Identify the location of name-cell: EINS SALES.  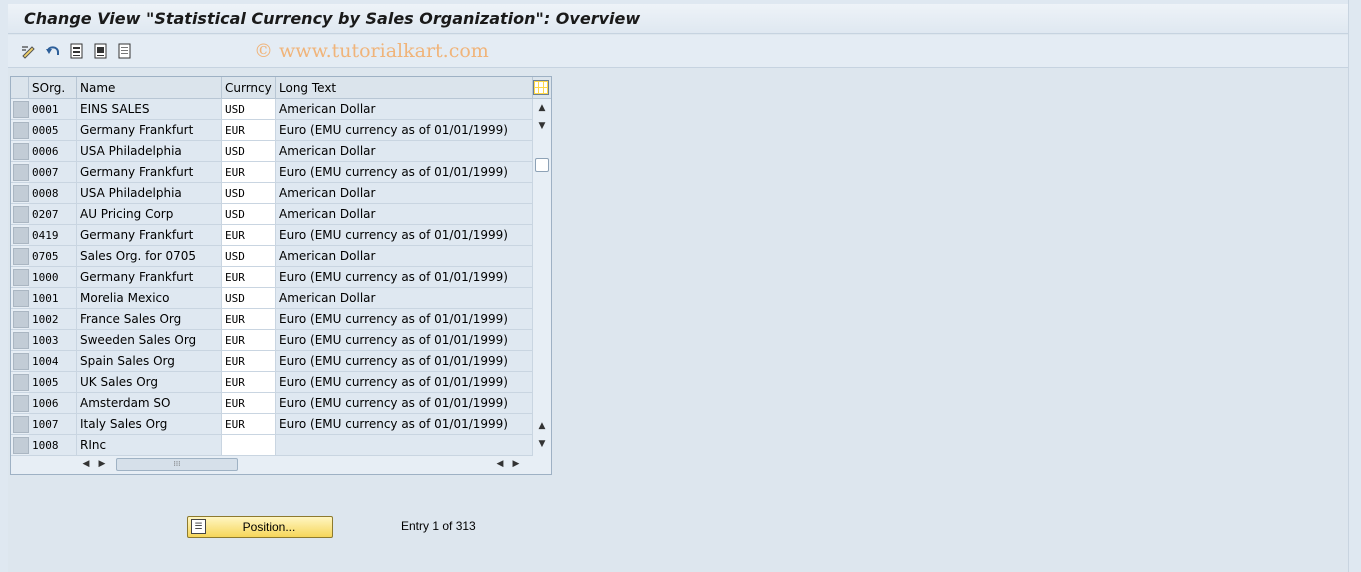
(149, 109).